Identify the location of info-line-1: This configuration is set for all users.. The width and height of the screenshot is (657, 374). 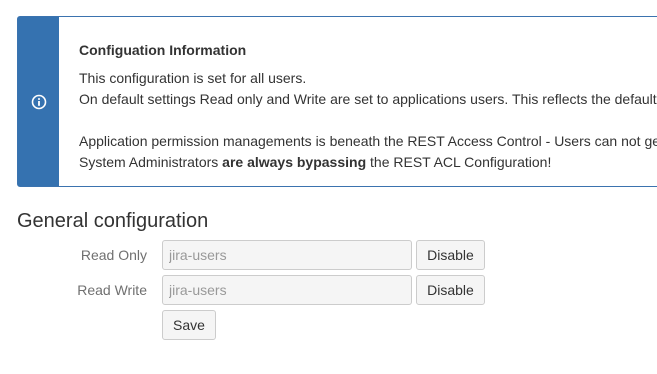
(193, 78).